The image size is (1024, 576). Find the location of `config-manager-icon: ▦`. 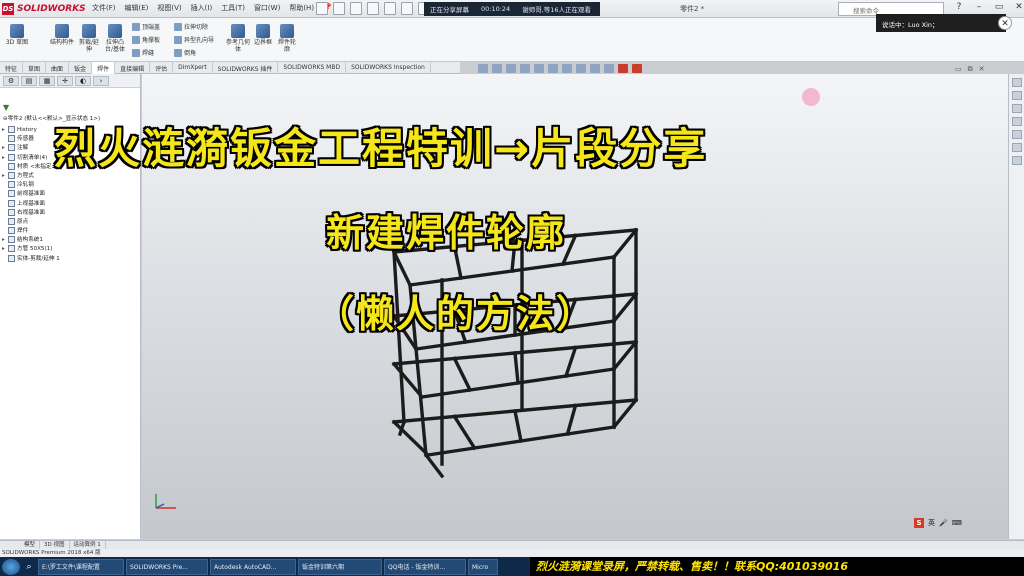

config-manager-icon: ▦ is located at coordinates (47, 81).